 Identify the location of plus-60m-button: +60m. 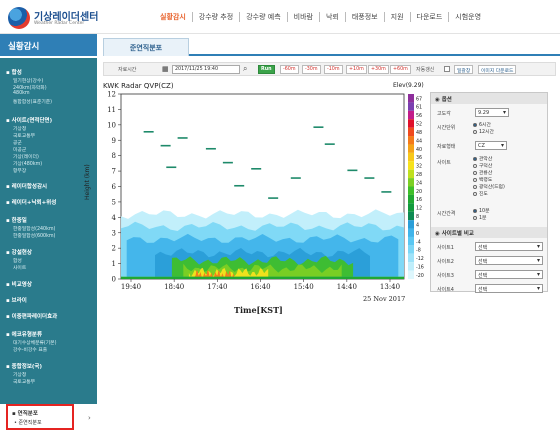
(400, 69).